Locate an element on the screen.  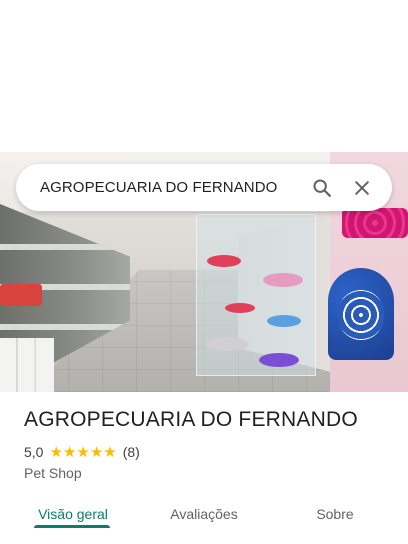
close-icon is located at coordinates (362, 187).